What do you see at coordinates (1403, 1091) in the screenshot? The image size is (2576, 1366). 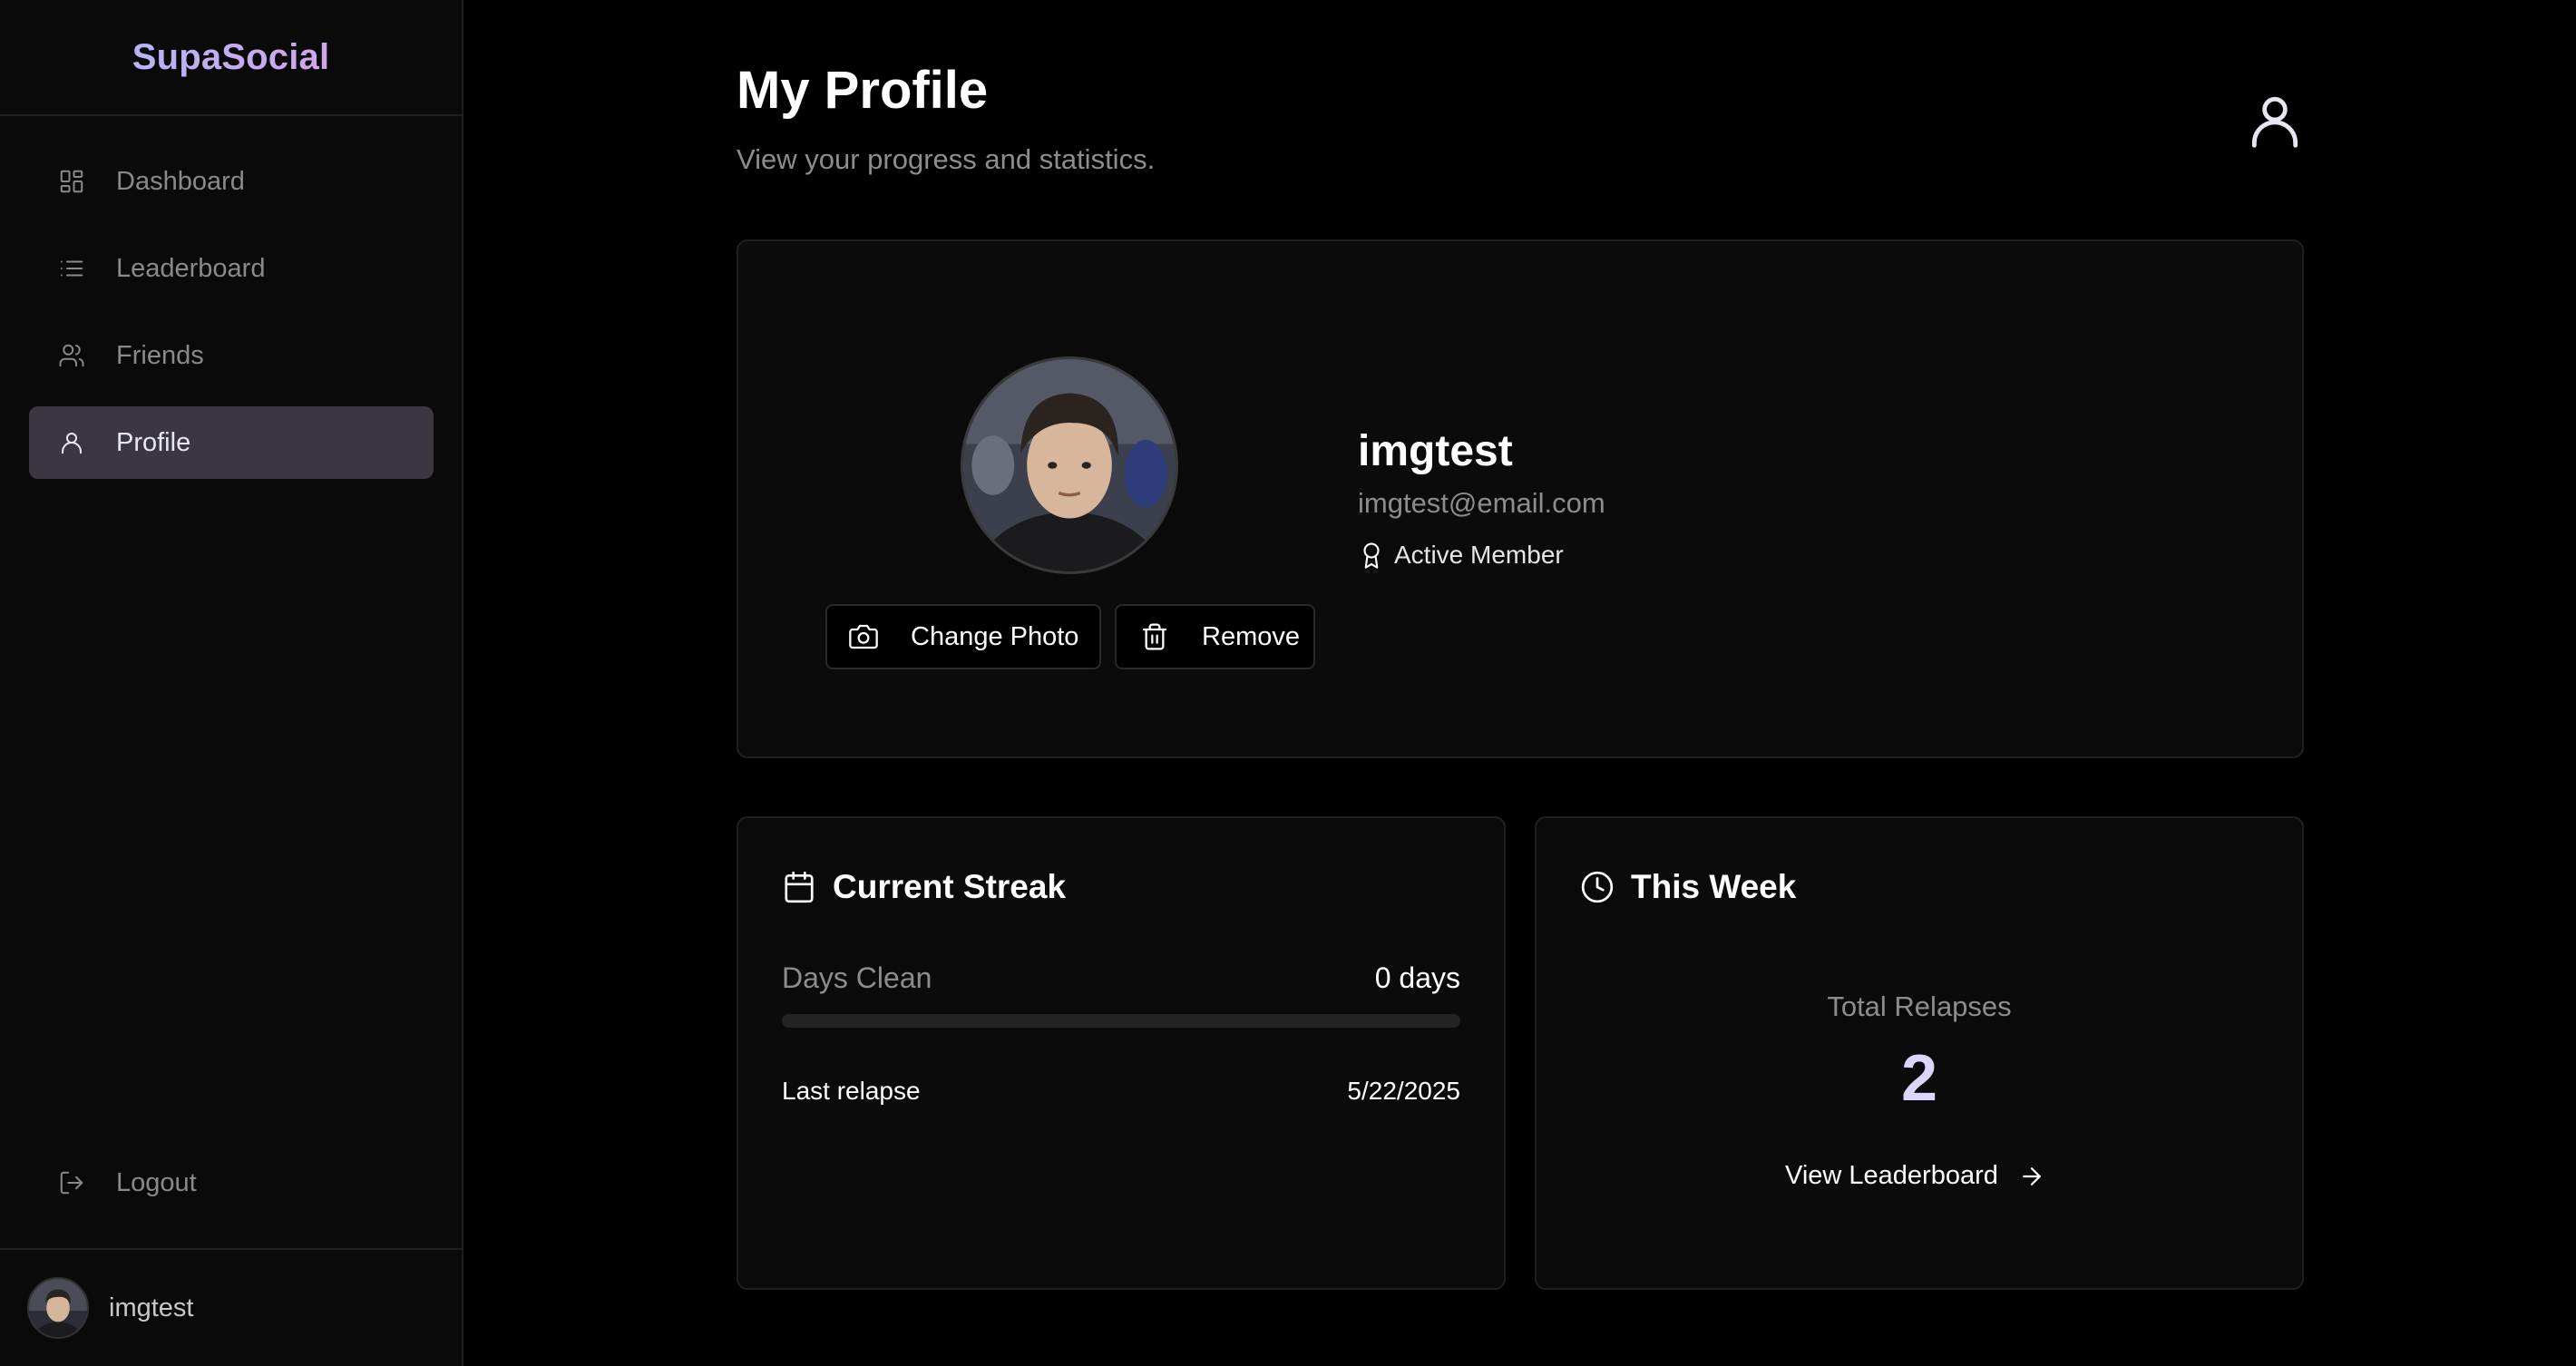 I see `last-relapse-date: 5/22/2025` at bounding box center [1403, 1091].